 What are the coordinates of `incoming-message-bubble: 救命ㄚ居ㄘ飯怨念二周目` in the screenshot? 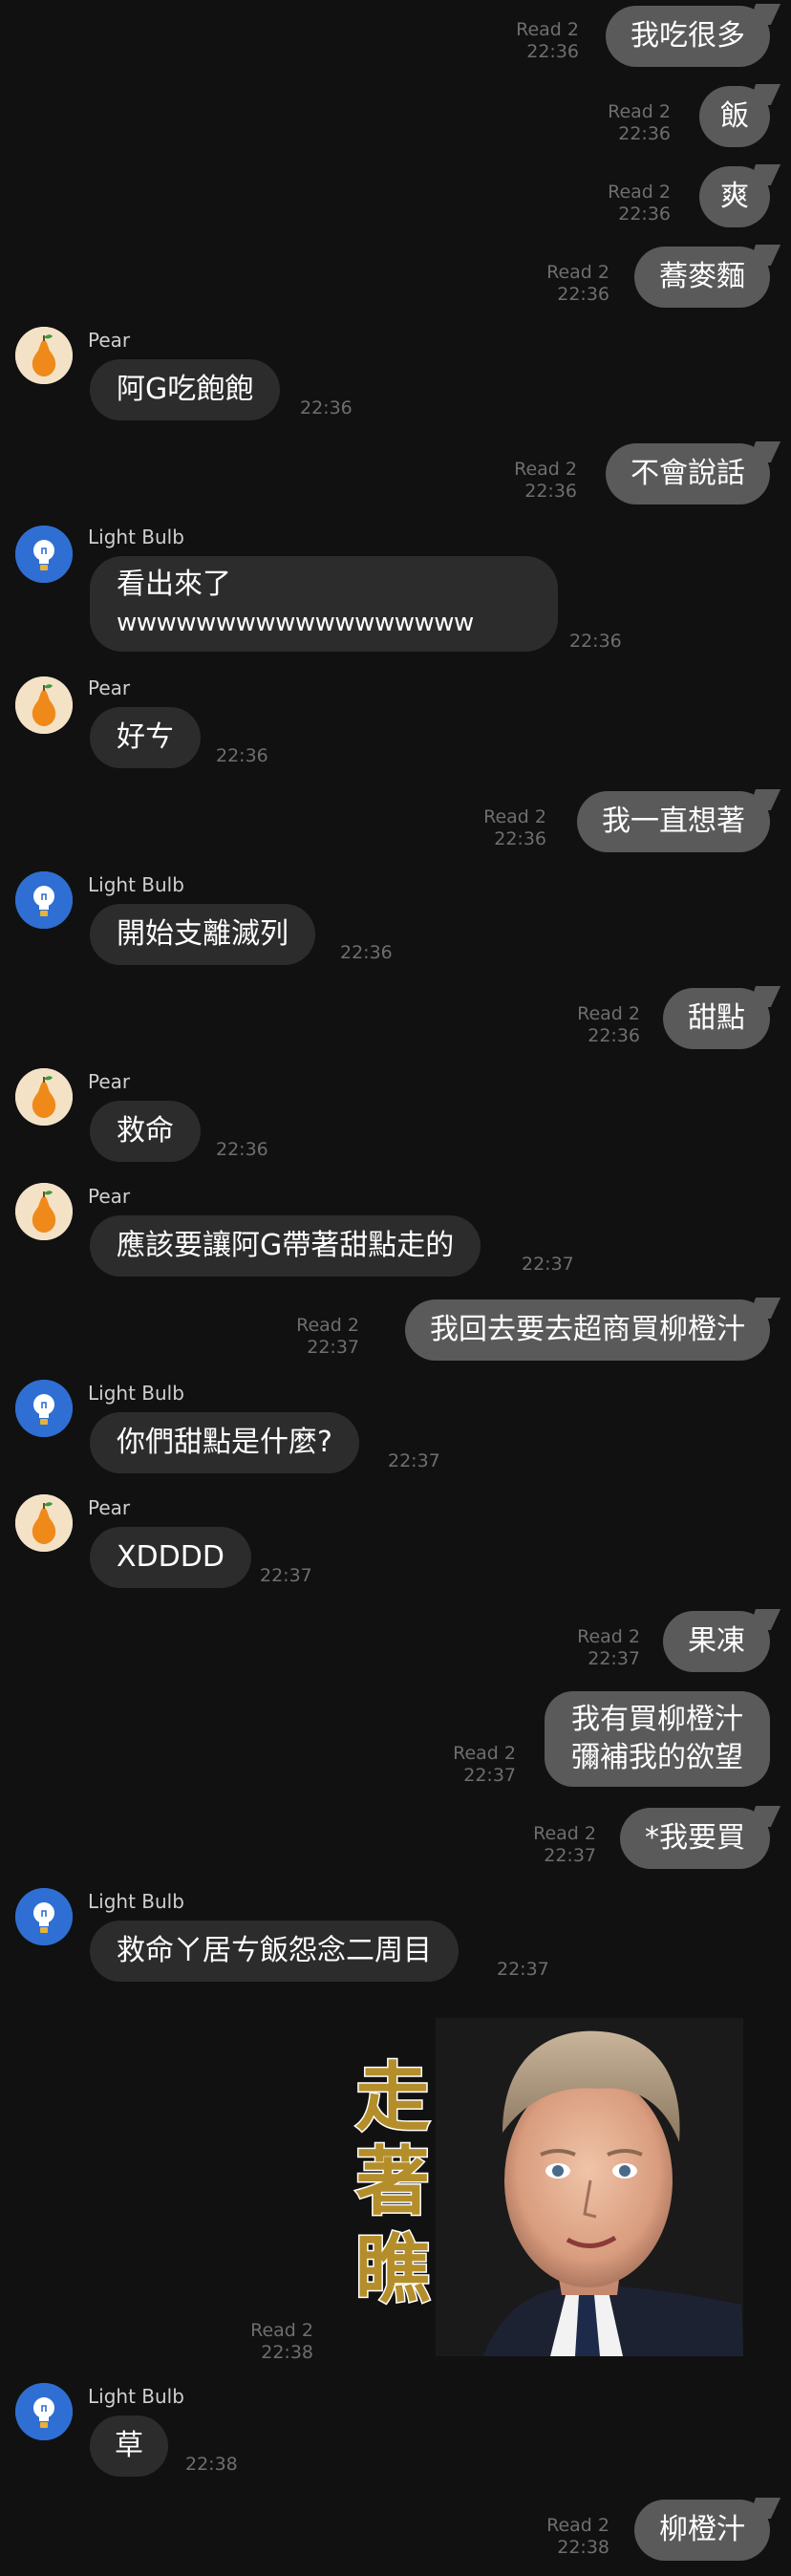 It's located at (274, 1951).